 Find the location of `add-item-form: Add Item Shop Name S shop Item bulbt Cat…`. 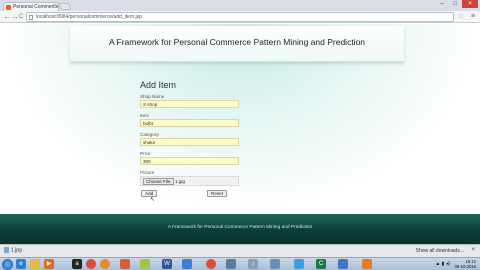

add-item-form: Add Item Shop Name S shop Item bulbt Cat… is located at coordinates (195, 141).